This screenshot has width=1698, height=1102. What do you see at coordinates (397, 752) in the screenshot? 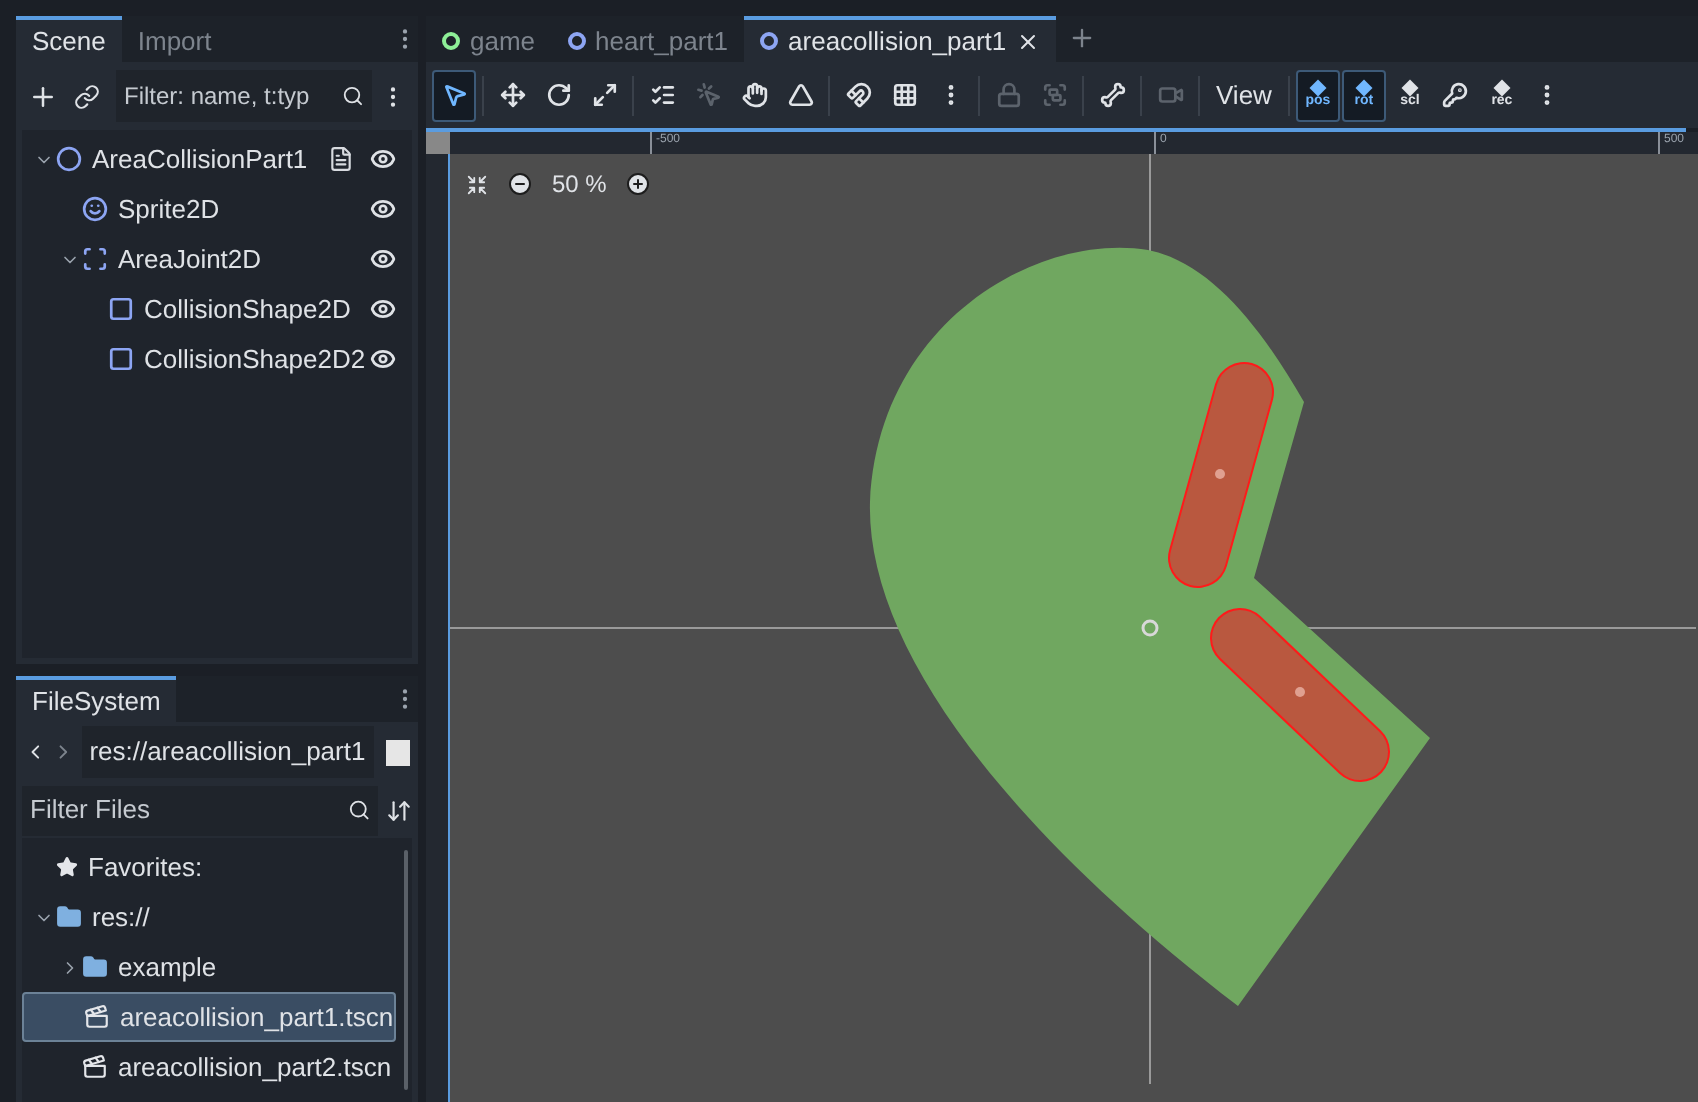
I see `layout-toggle-icon` at bounding box center [397, 752].